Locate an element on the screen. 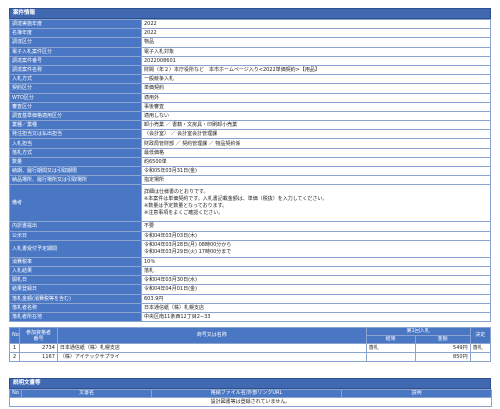  info-value: 物品 is located at coordinates (316, 42).